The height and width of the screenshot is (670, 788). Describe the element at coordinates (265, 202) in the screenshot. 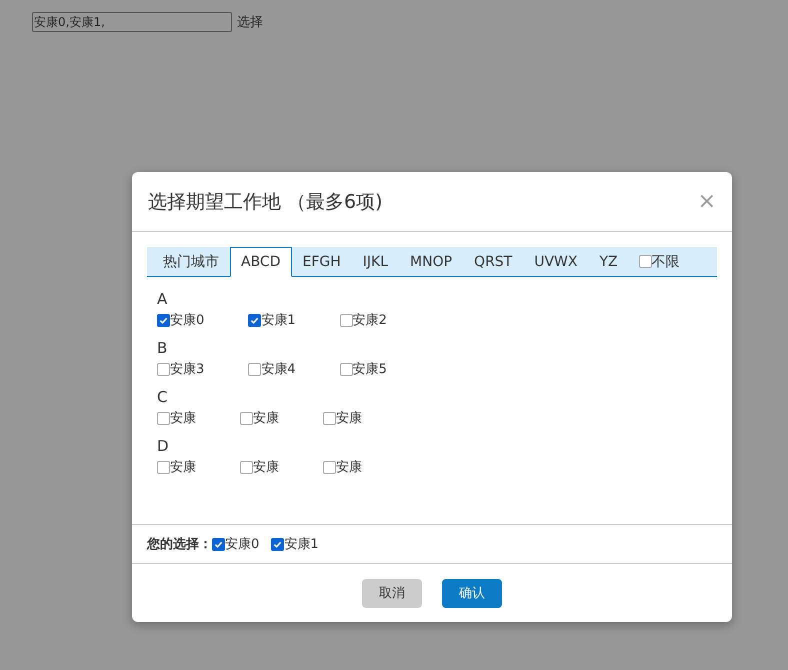

I see `dialog-title: 选择期望工作地 （最多6项)` at that location.